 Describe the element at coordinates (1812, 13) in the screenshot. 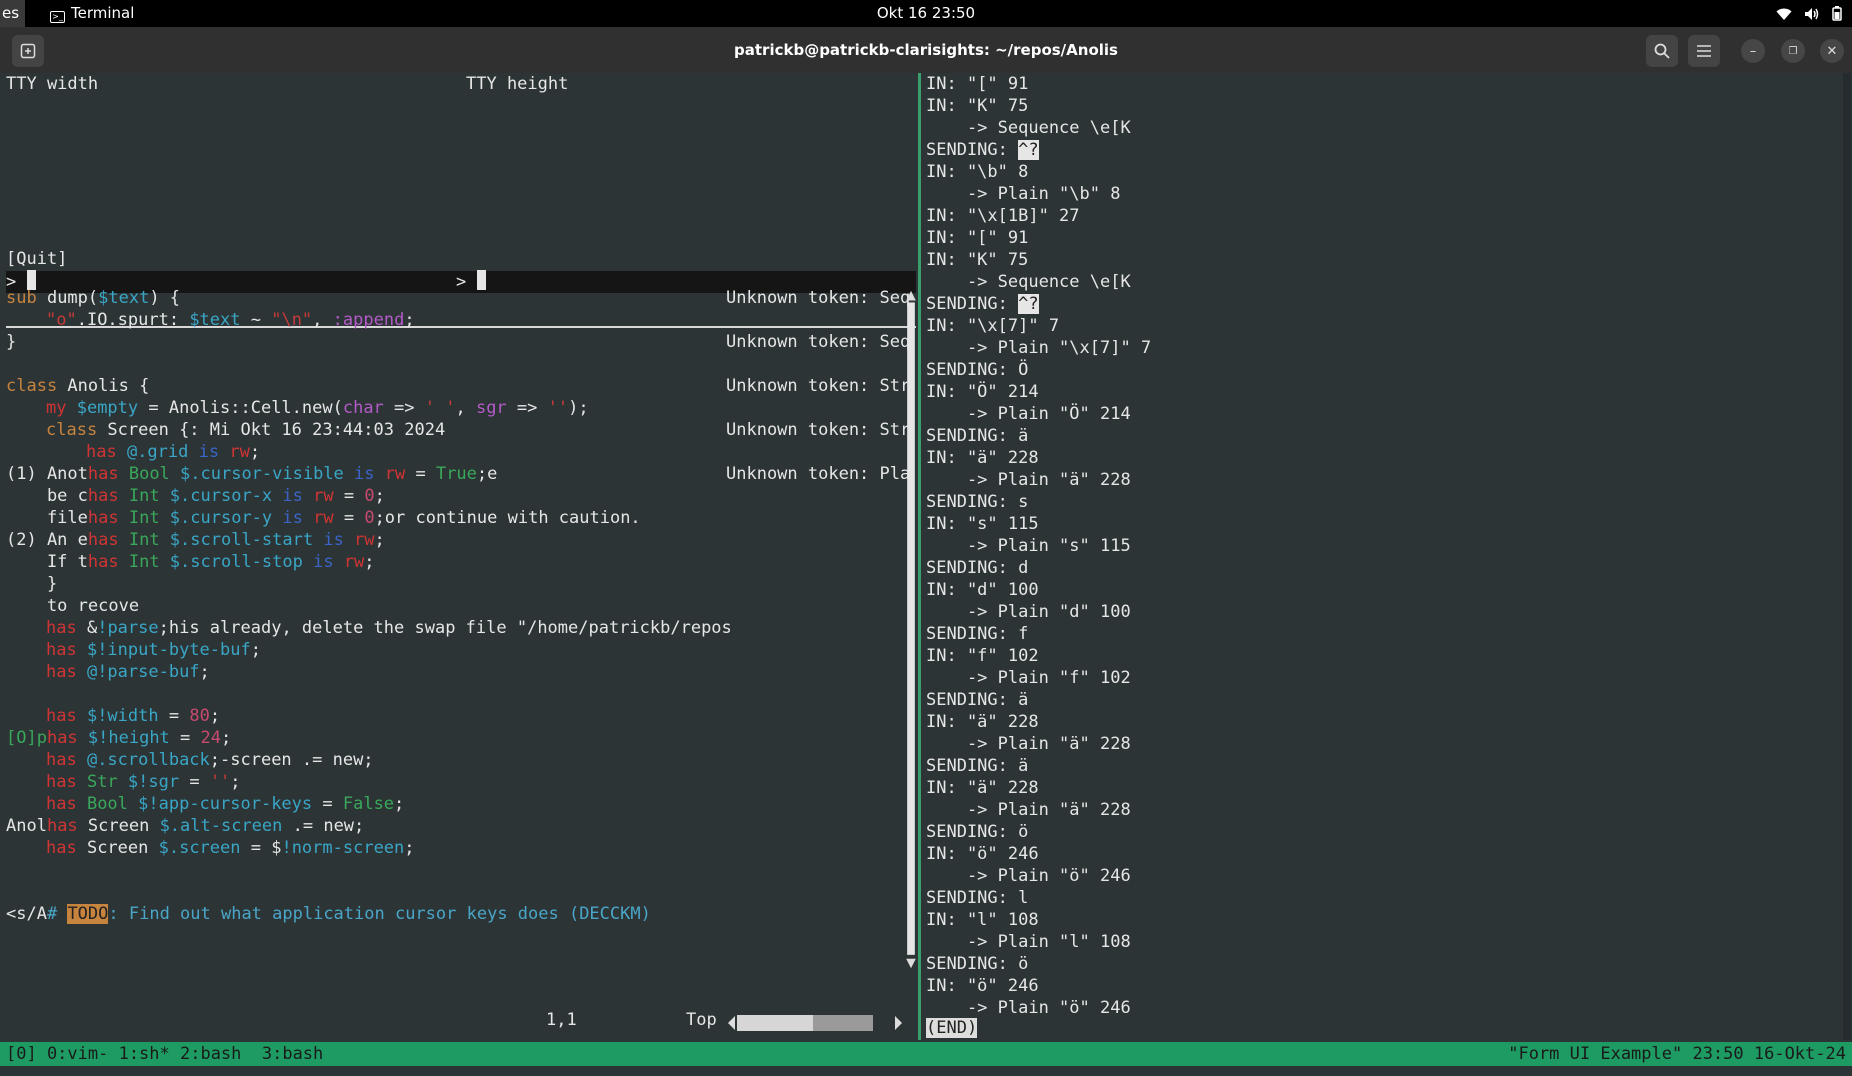

I see `volume-icon` at that location.